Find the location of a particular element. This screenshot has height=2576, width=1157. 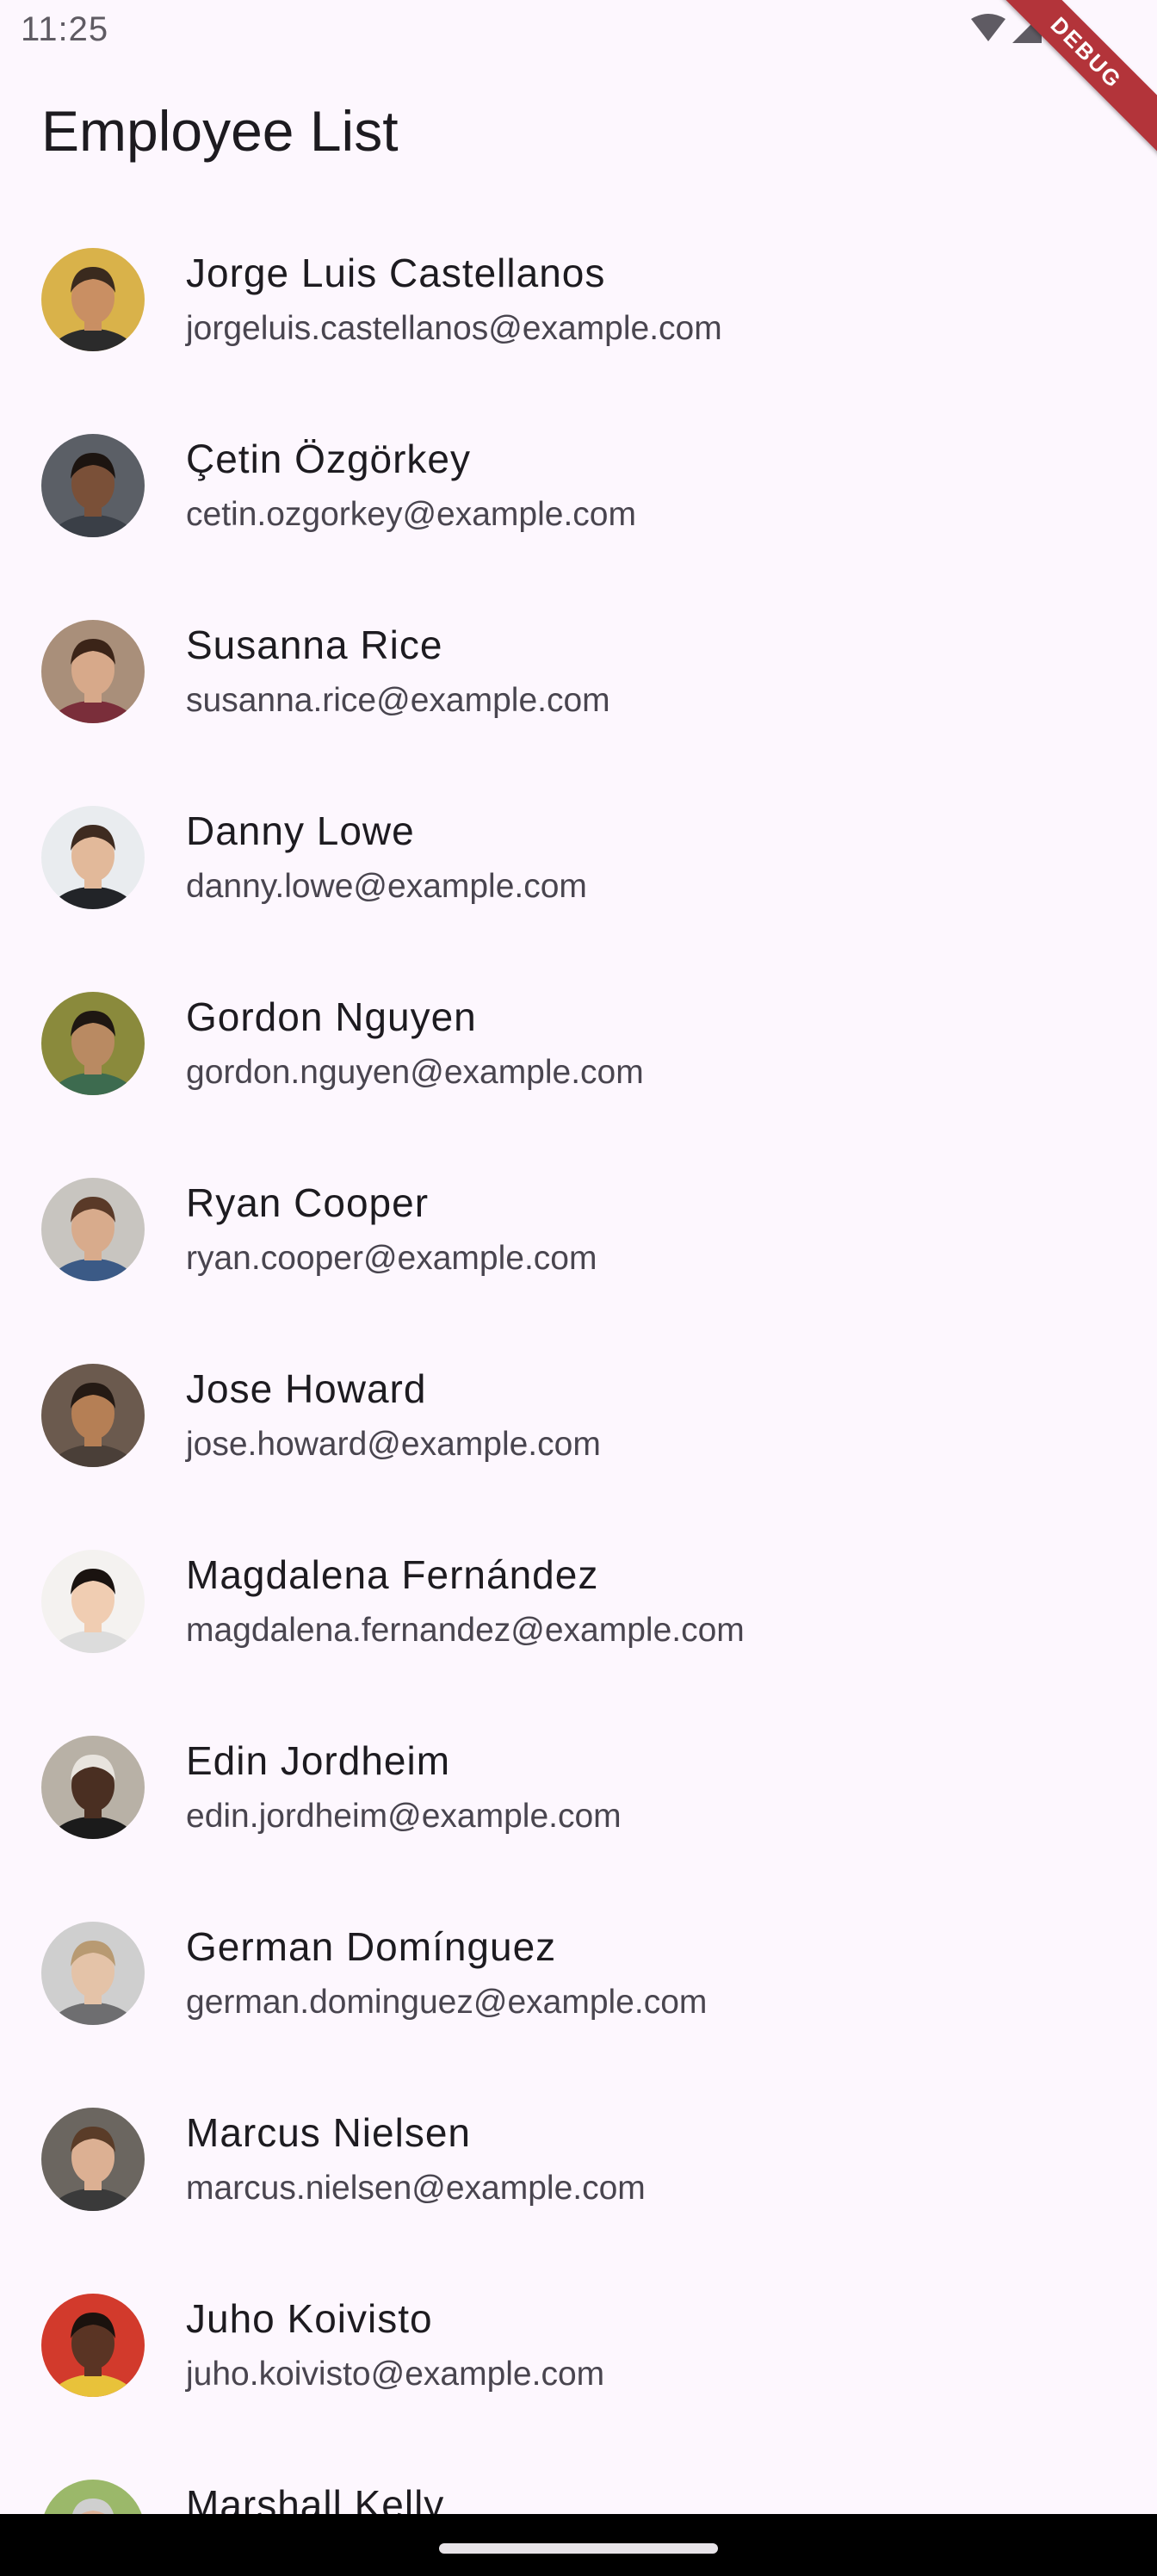

employee-list-item: Marshall Kelly is located at coordinates (579, 2476).